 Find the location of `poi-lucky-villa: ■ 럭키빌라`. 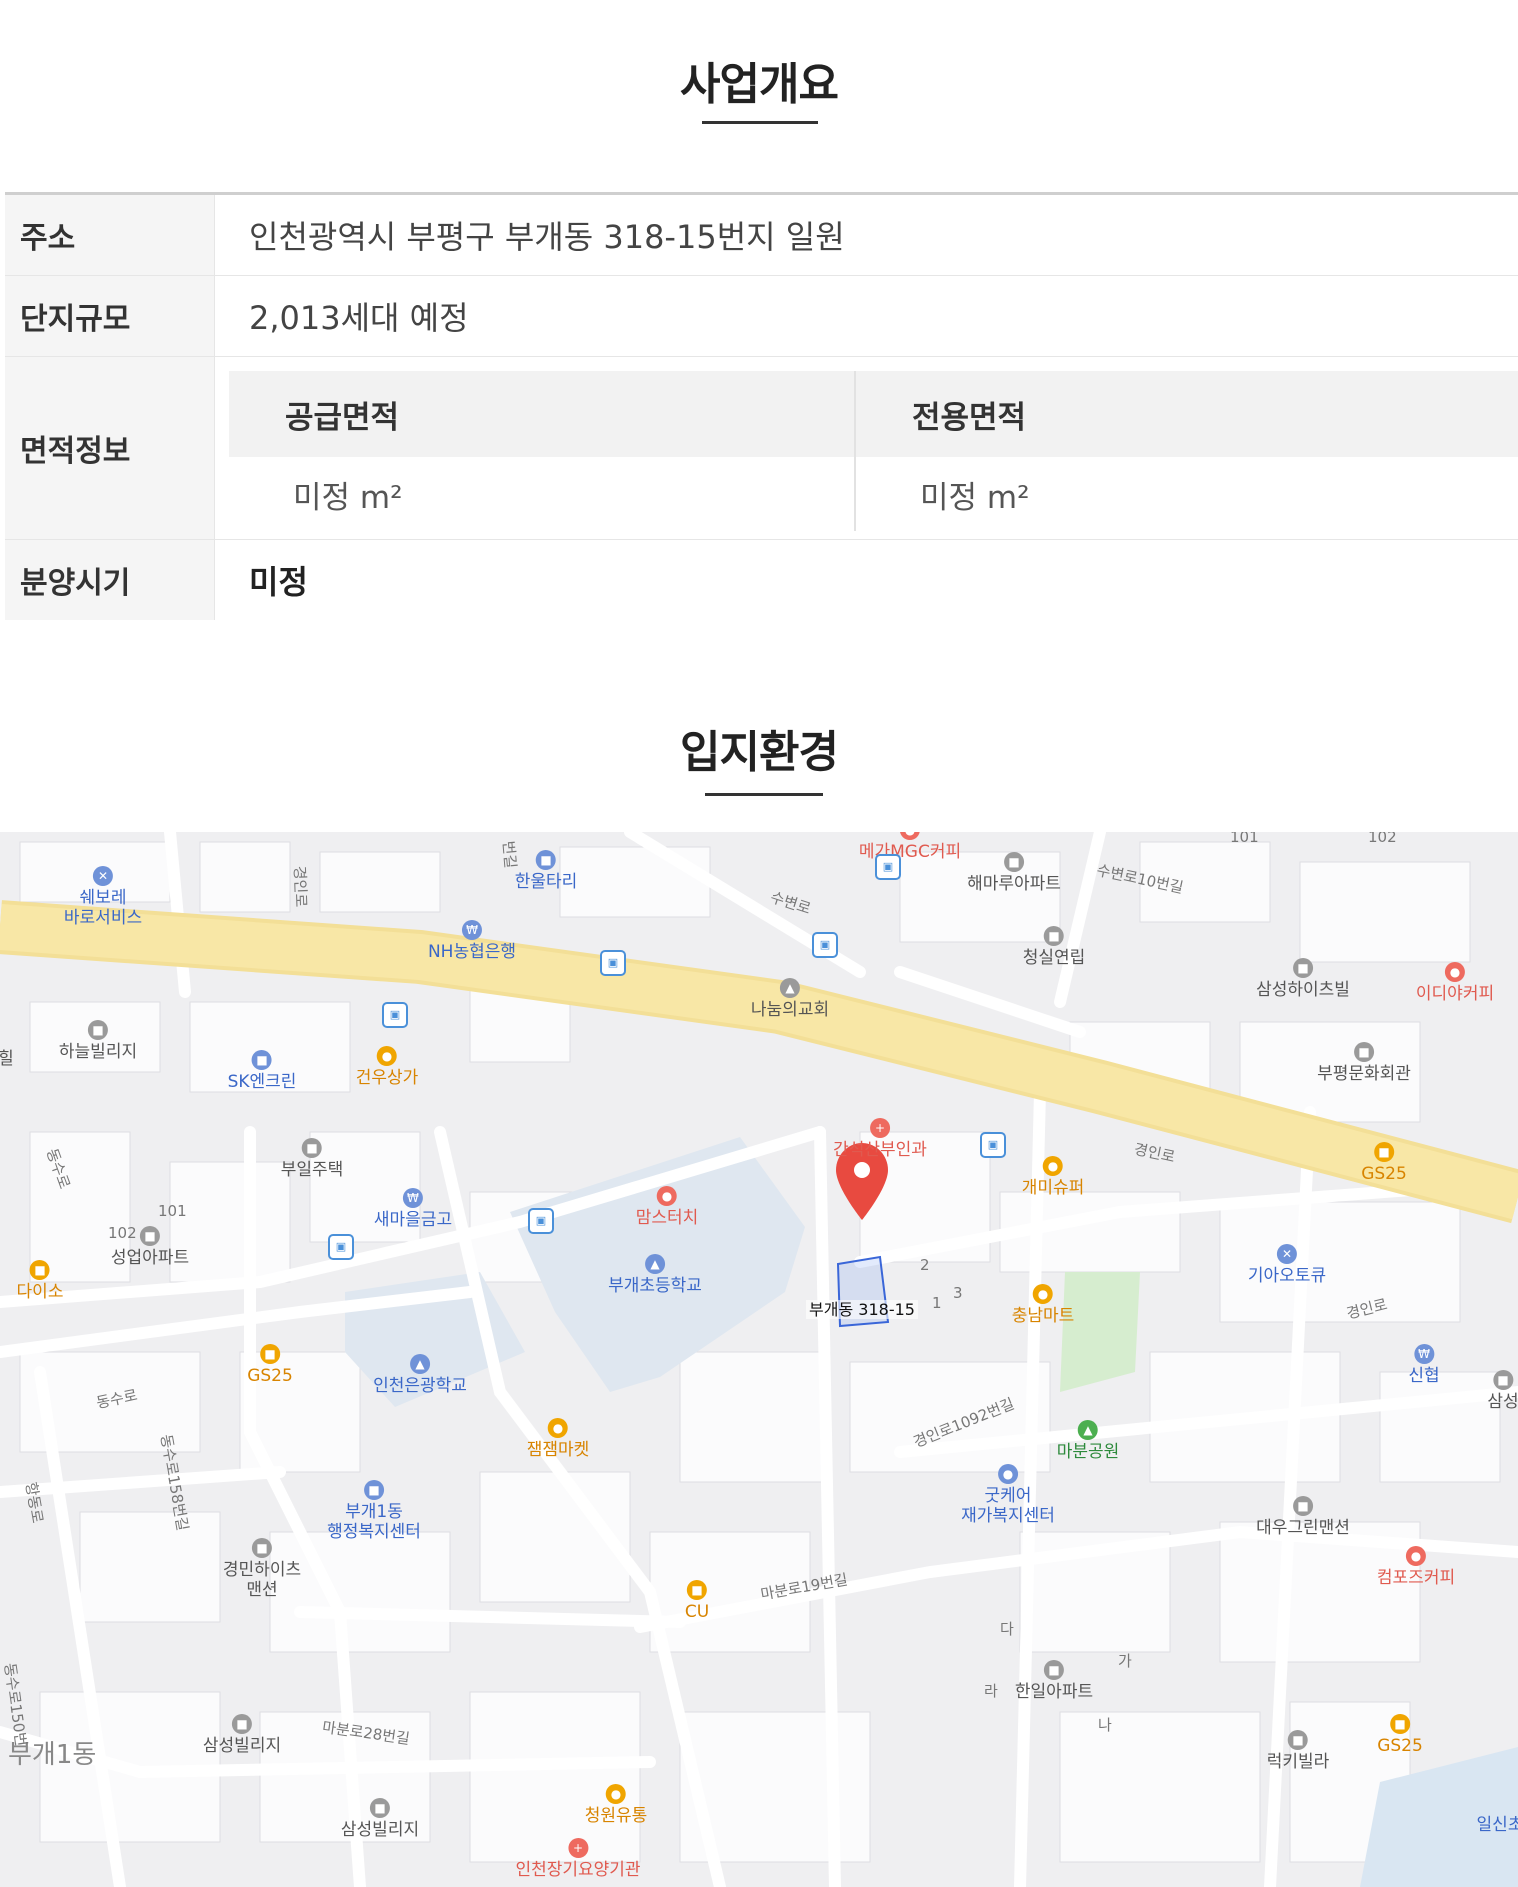

poi-lucky-villa: ■ 럭키빌라 is located at coordinates (1298, 1751).